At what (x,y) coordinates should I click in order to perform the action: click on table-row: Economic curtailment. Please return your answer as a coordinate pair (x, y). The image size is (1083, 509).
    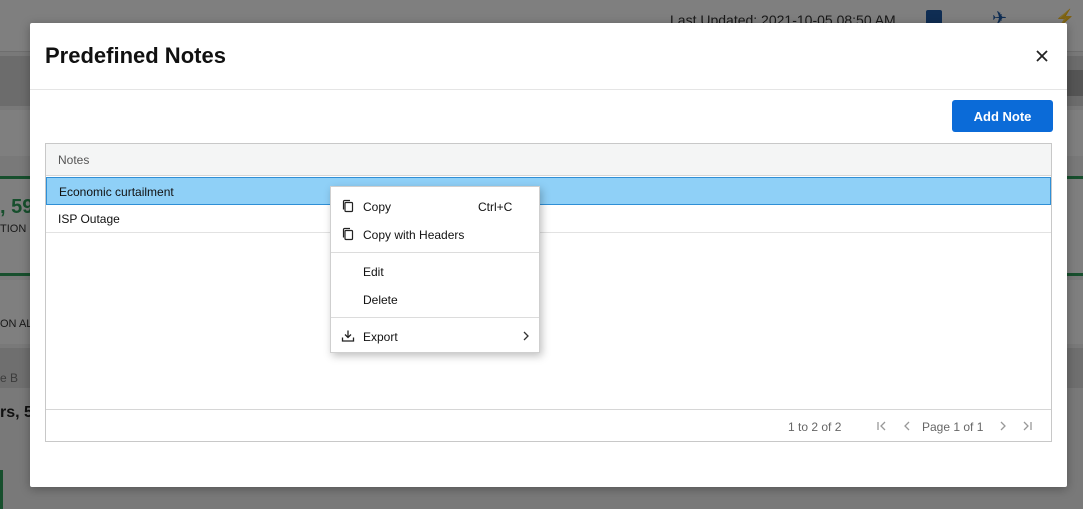
    Looking at the image, I should click on (548, 191).